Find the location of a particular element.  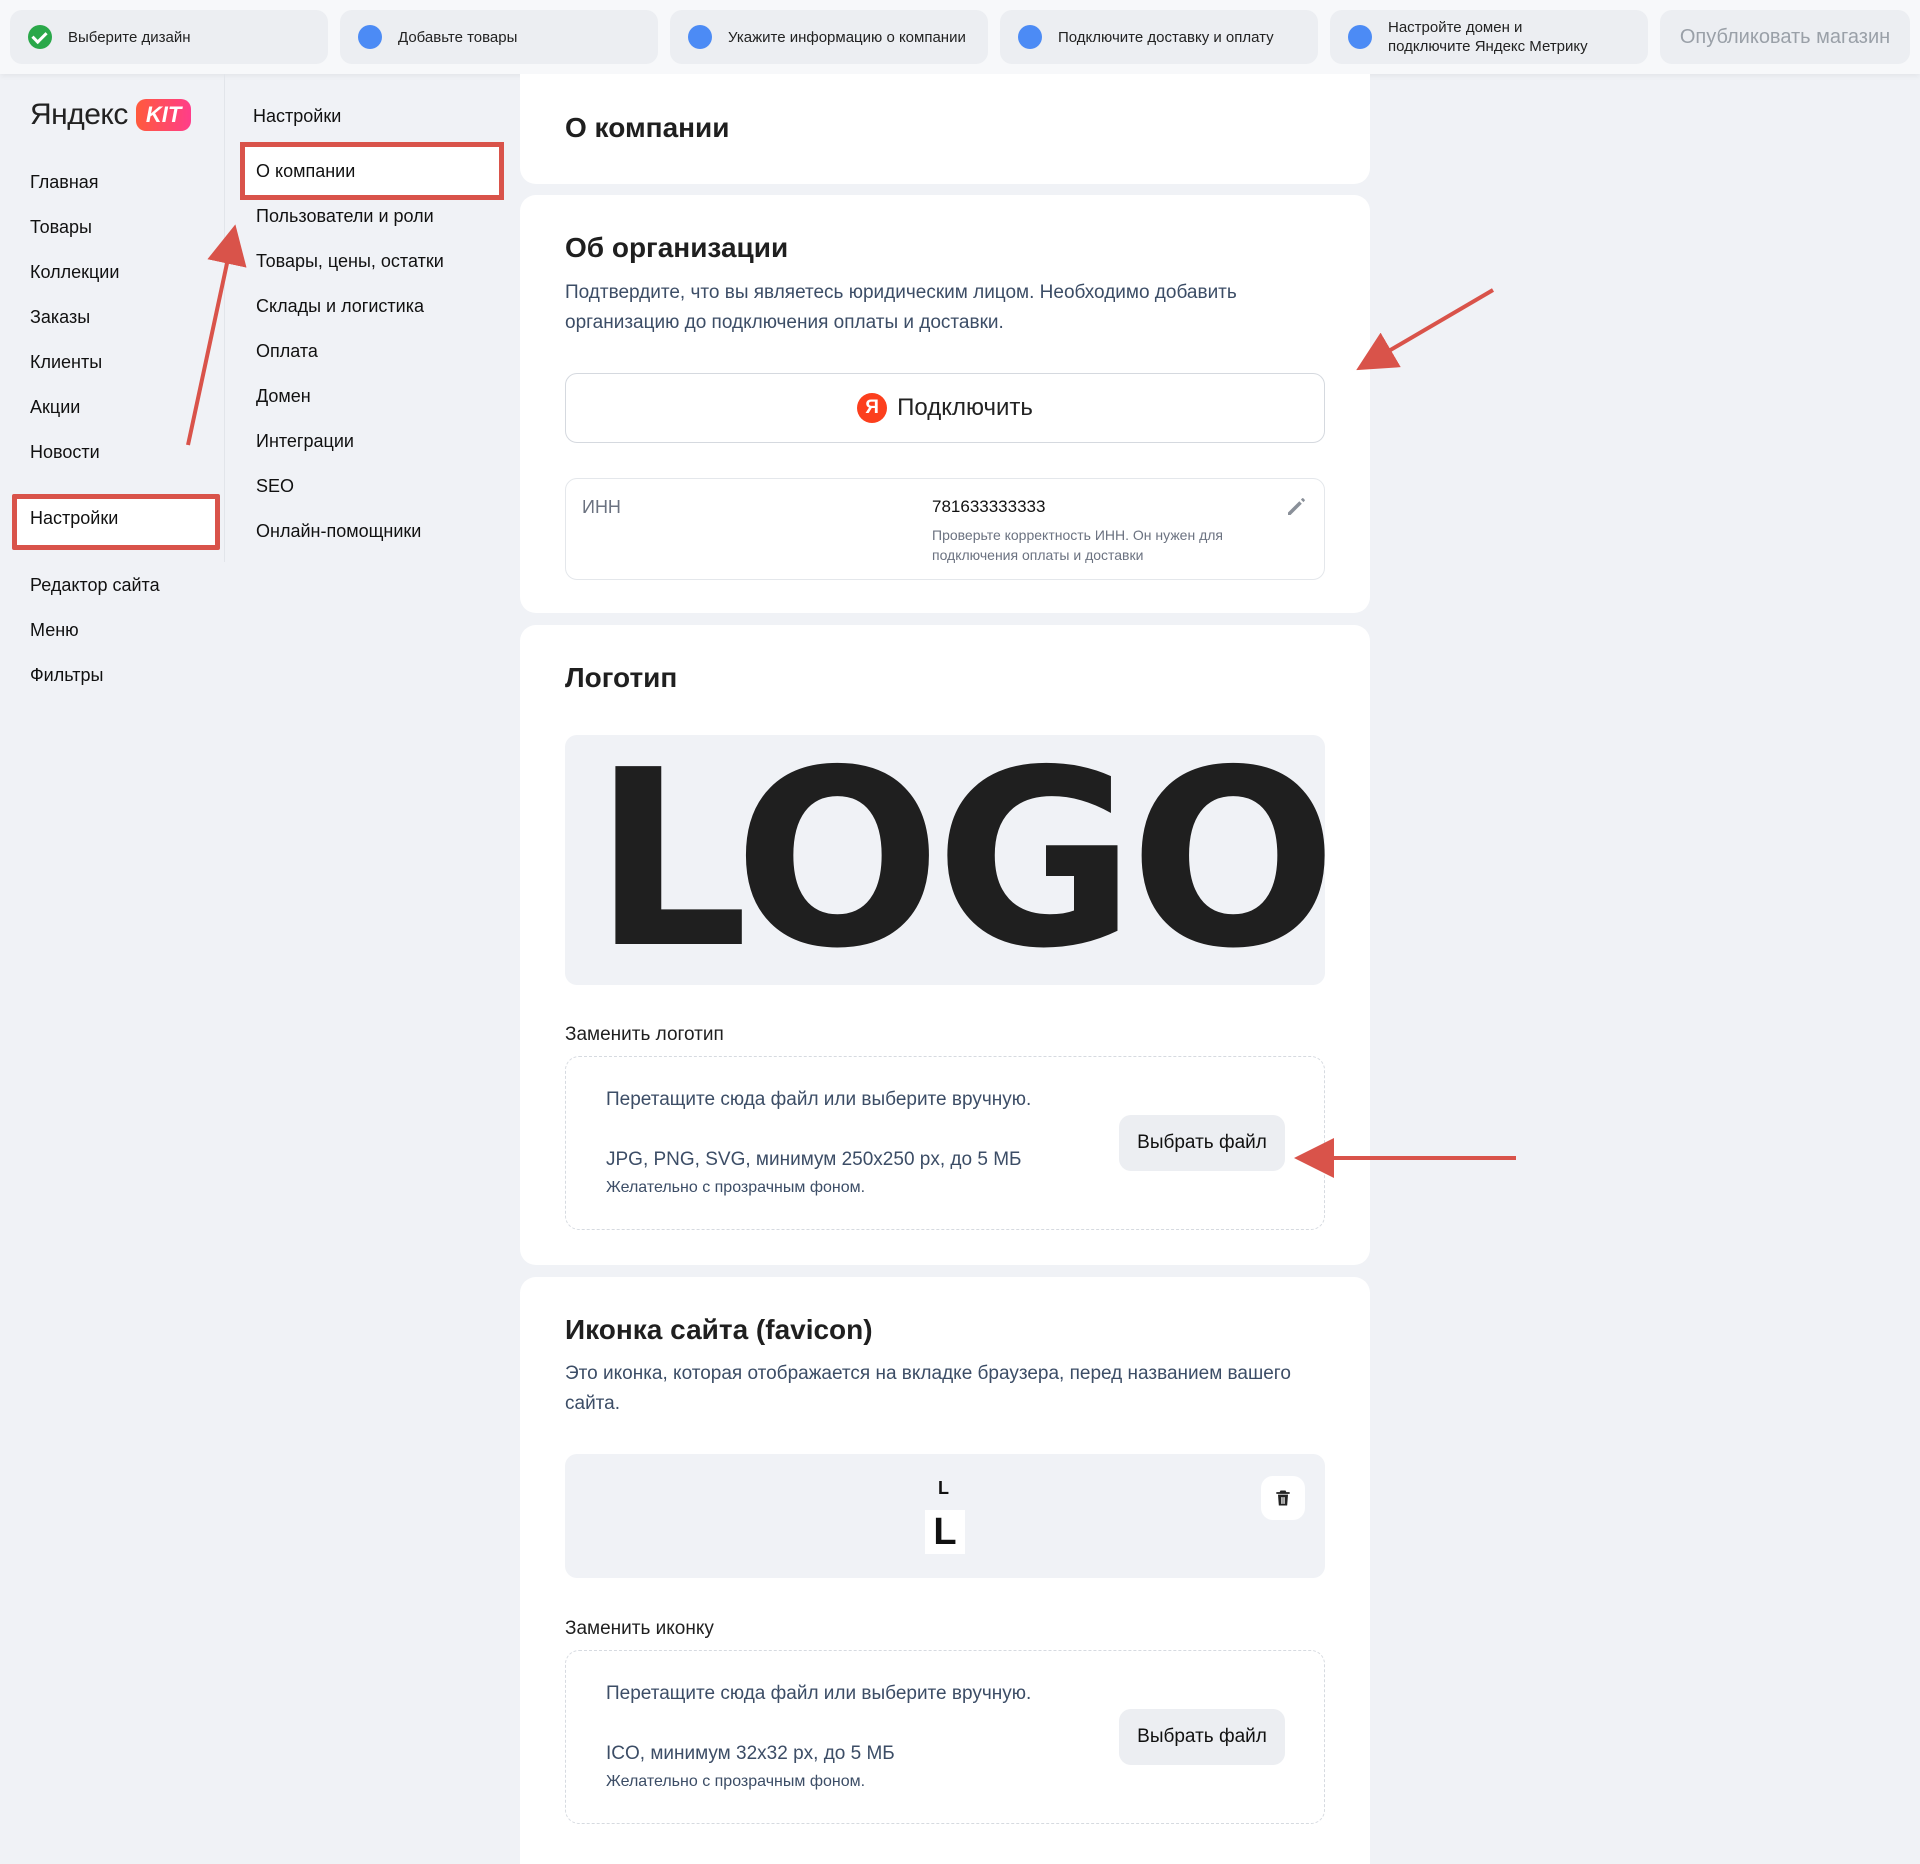

sidebar-item-settings: Настройки is located at coordinates (74, 518).